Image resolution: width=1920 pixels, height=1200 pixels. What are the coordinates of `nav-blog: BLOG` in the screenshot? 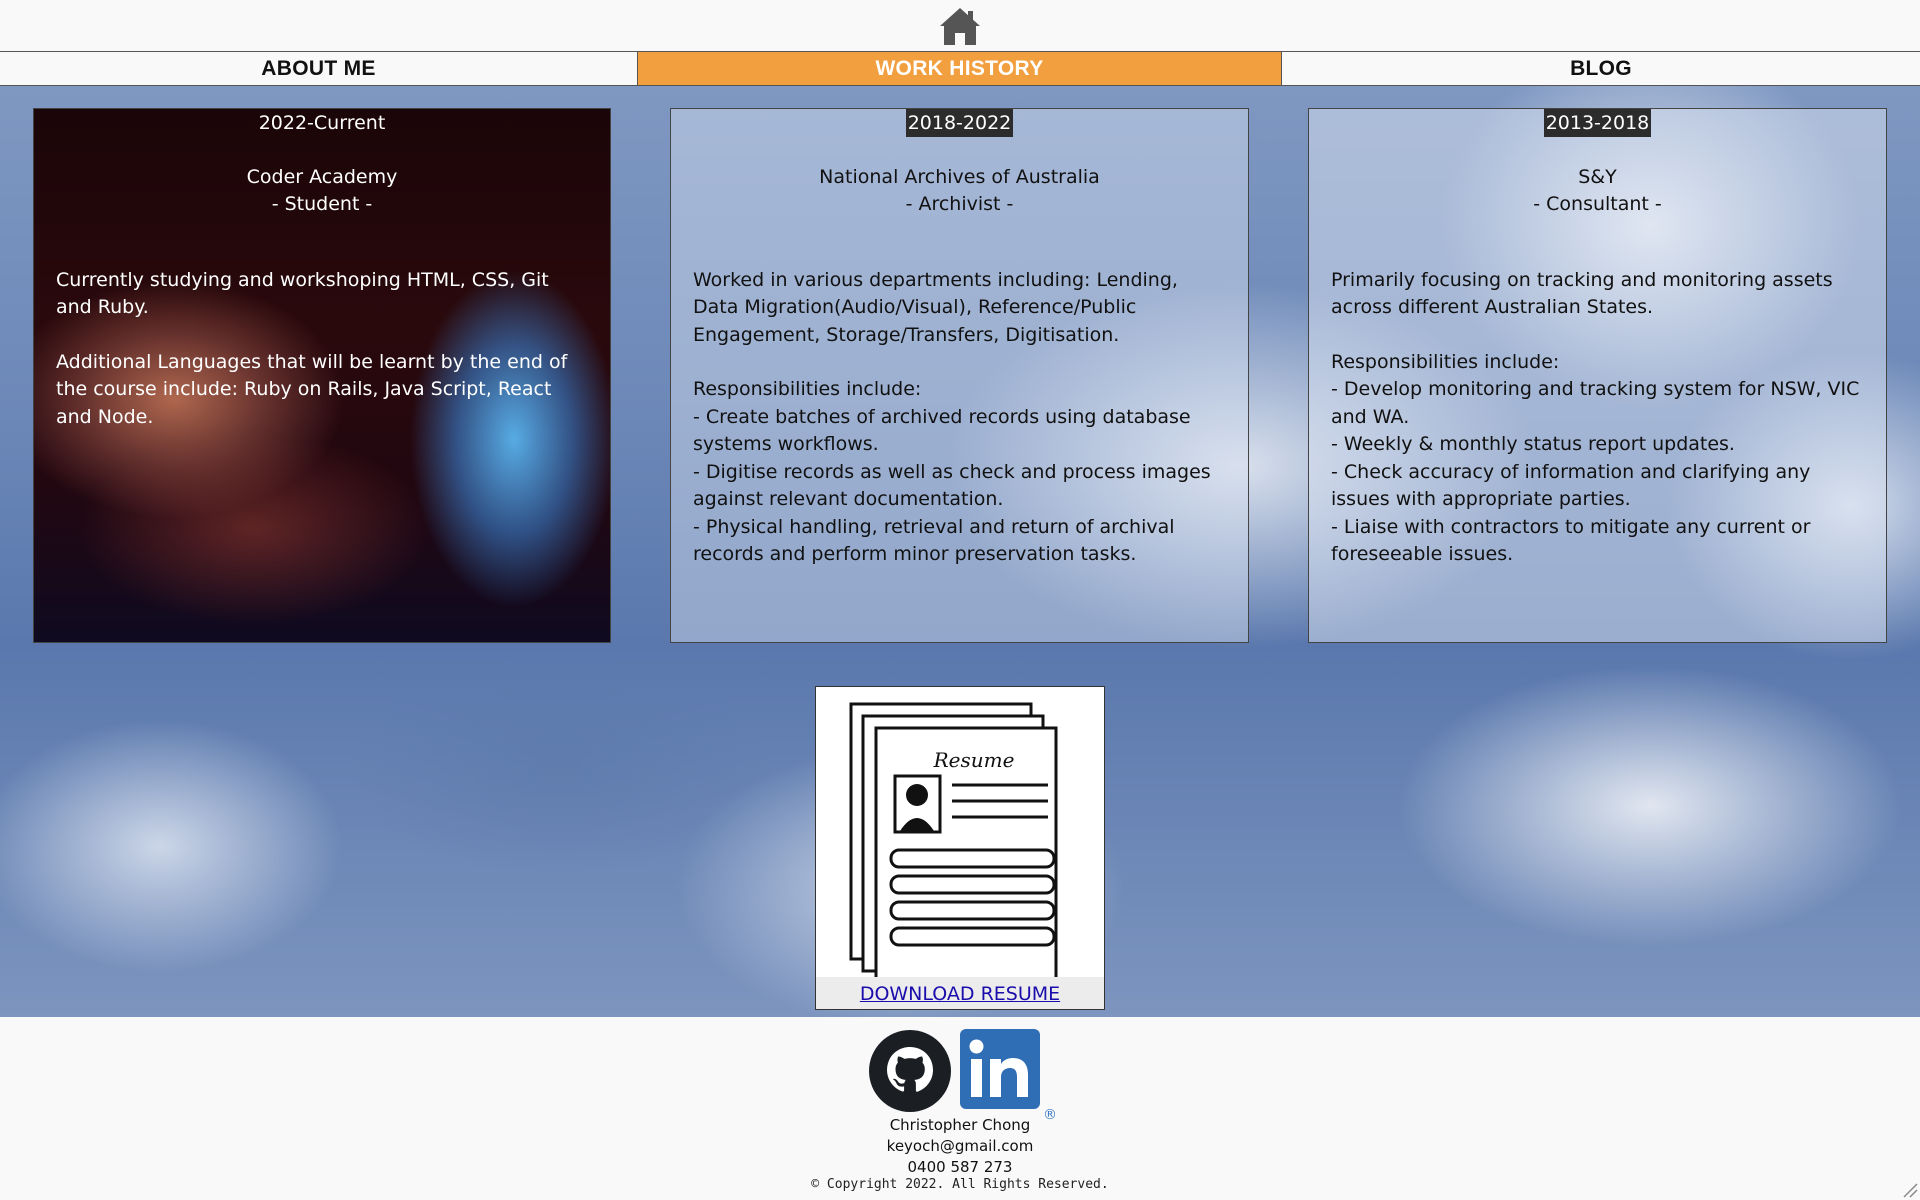 It's located at (1601, 68).